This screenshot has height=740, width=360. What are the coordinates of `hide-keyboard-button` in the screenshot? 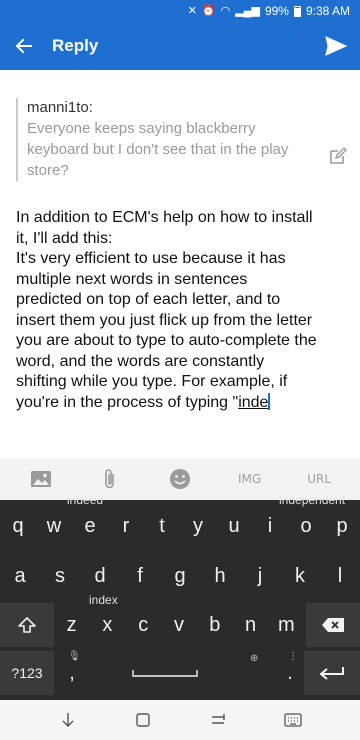 It's located at (68, 720).